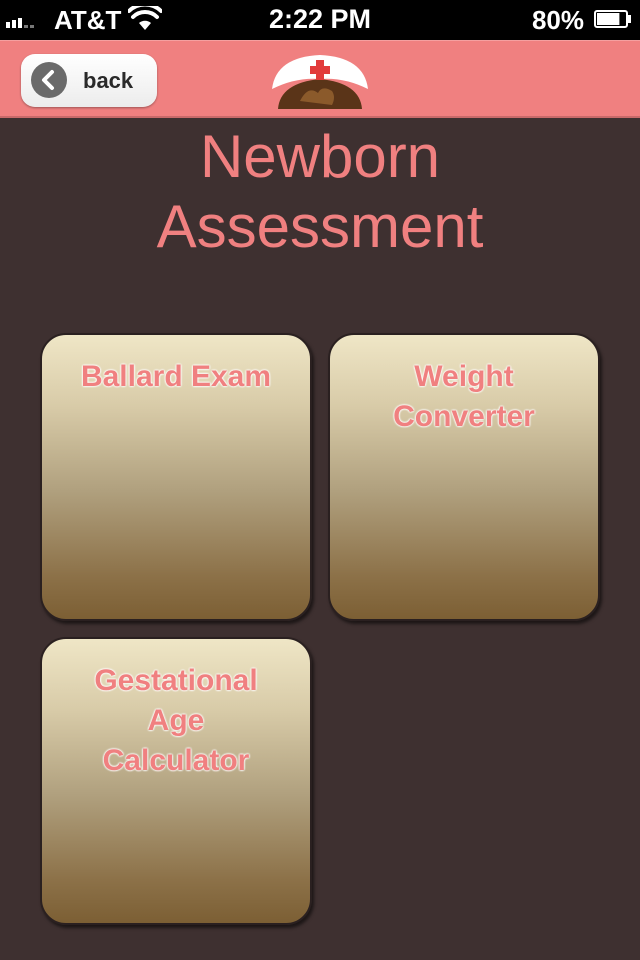 This screenshot has height=960, width=640. Describe the element at coordinates (320, 156) in the screenshot. I see `page-title-line-1: Newborn` at that location.